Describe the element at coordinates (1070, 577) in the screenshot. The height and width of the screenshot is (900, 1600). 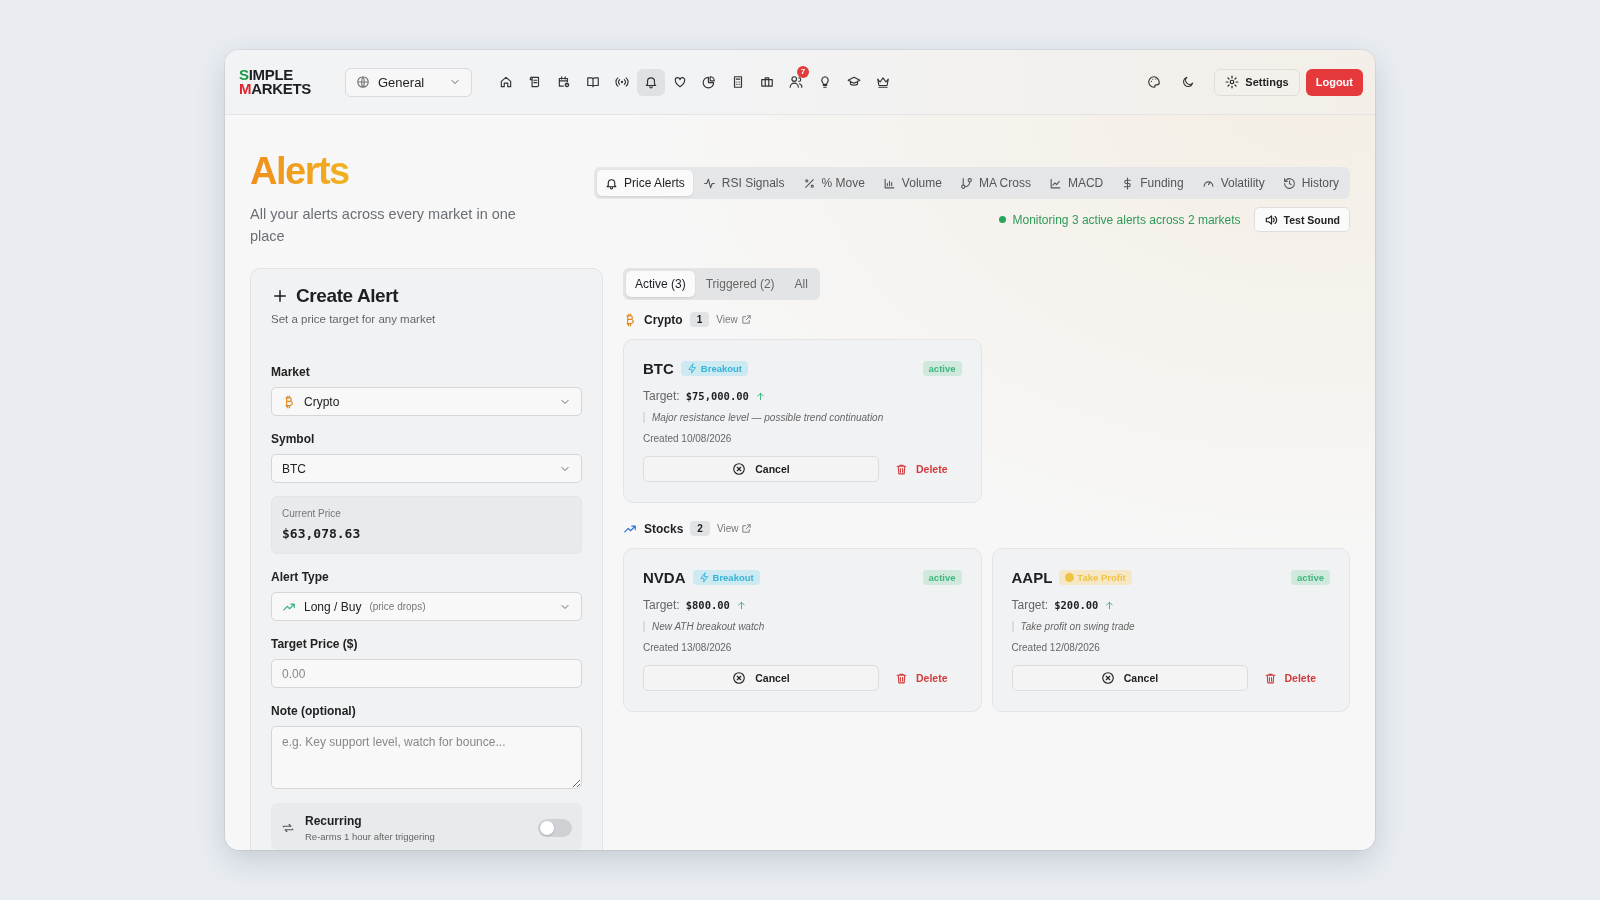
I see `coin-icon` at that location.